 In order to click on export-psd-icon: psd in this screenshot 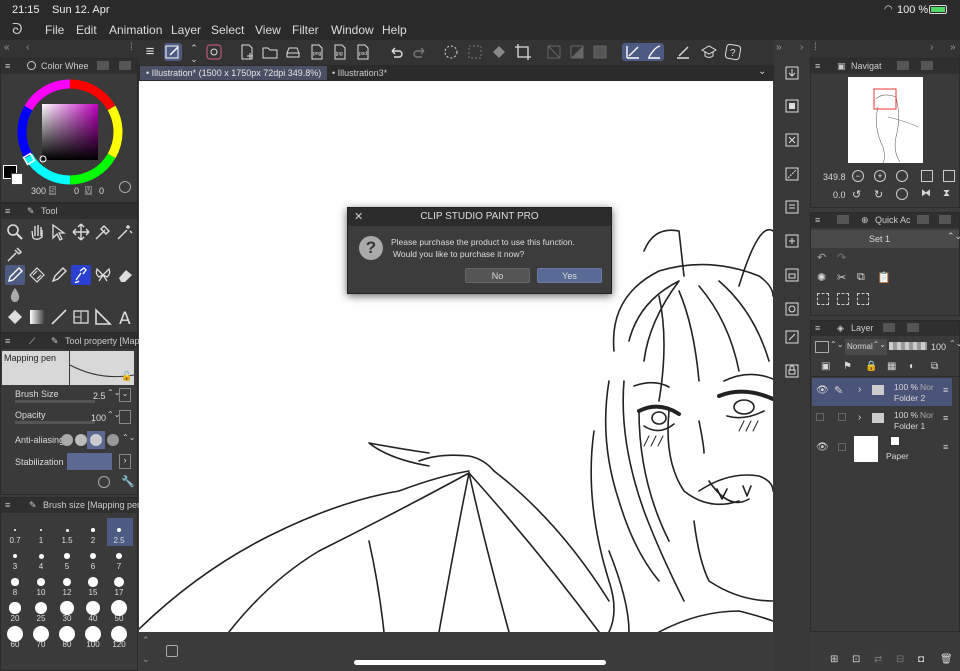, I will do `click(363, 52)`.